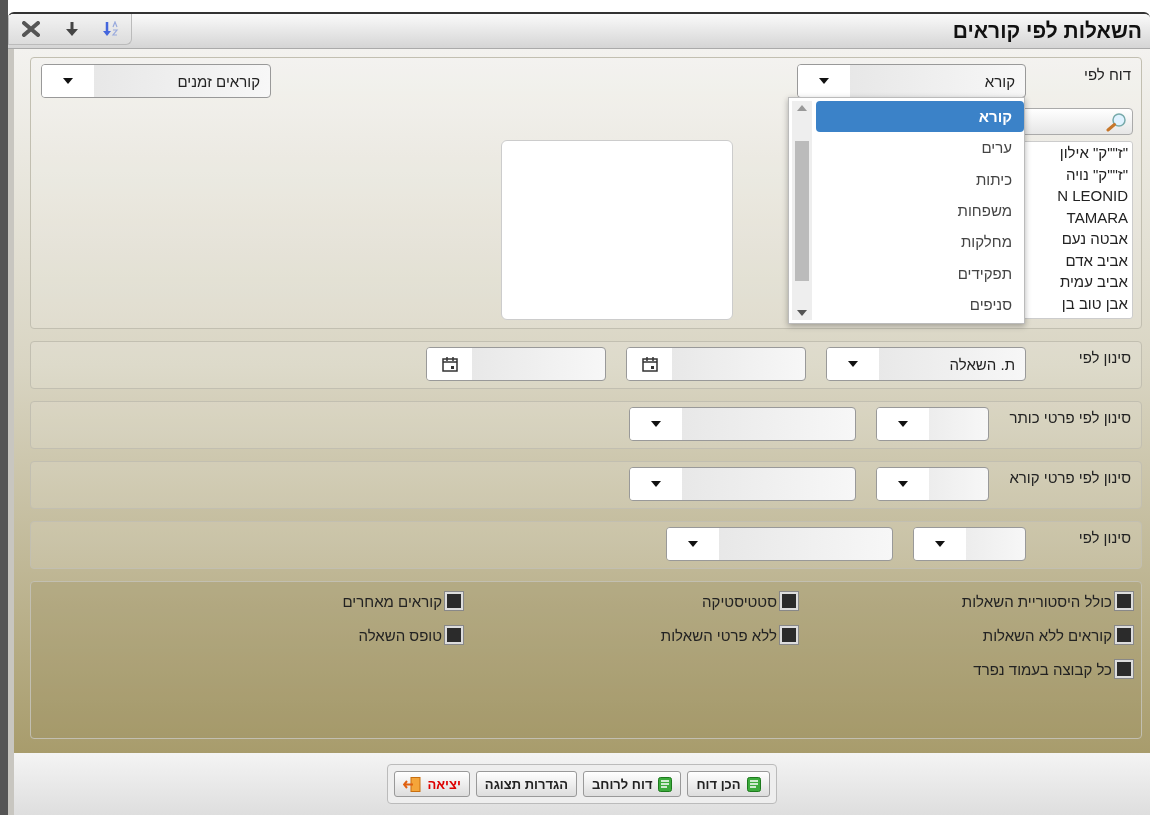  I want to click on filter-label: סינון לפי פרטי קורא, so click(1070, 477).